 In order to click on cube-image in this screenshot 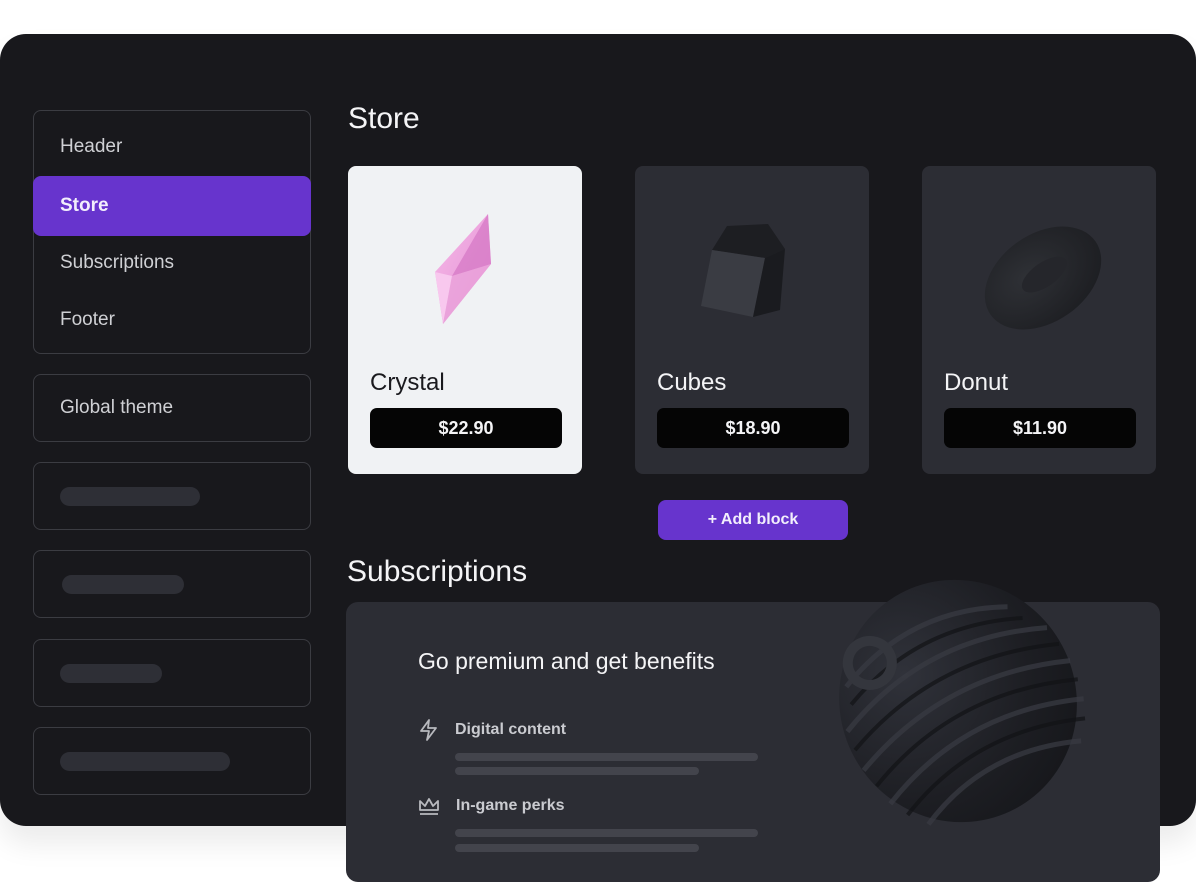, I will do `click(743, 270)`.